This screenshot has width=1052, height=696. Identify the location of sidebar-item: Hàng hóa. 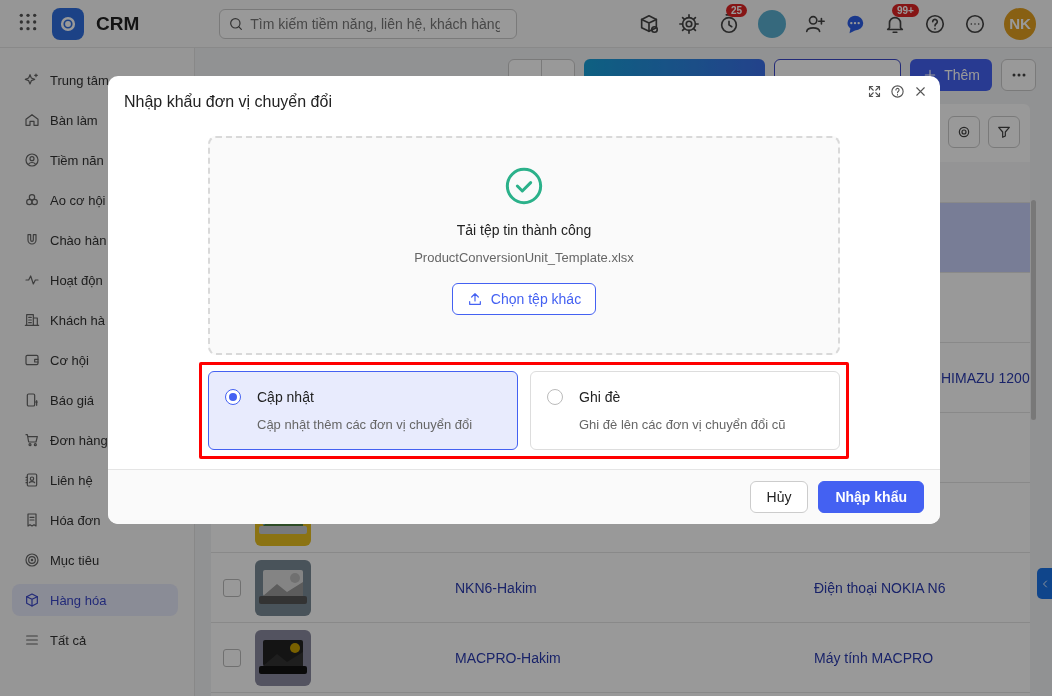
(95, 600).